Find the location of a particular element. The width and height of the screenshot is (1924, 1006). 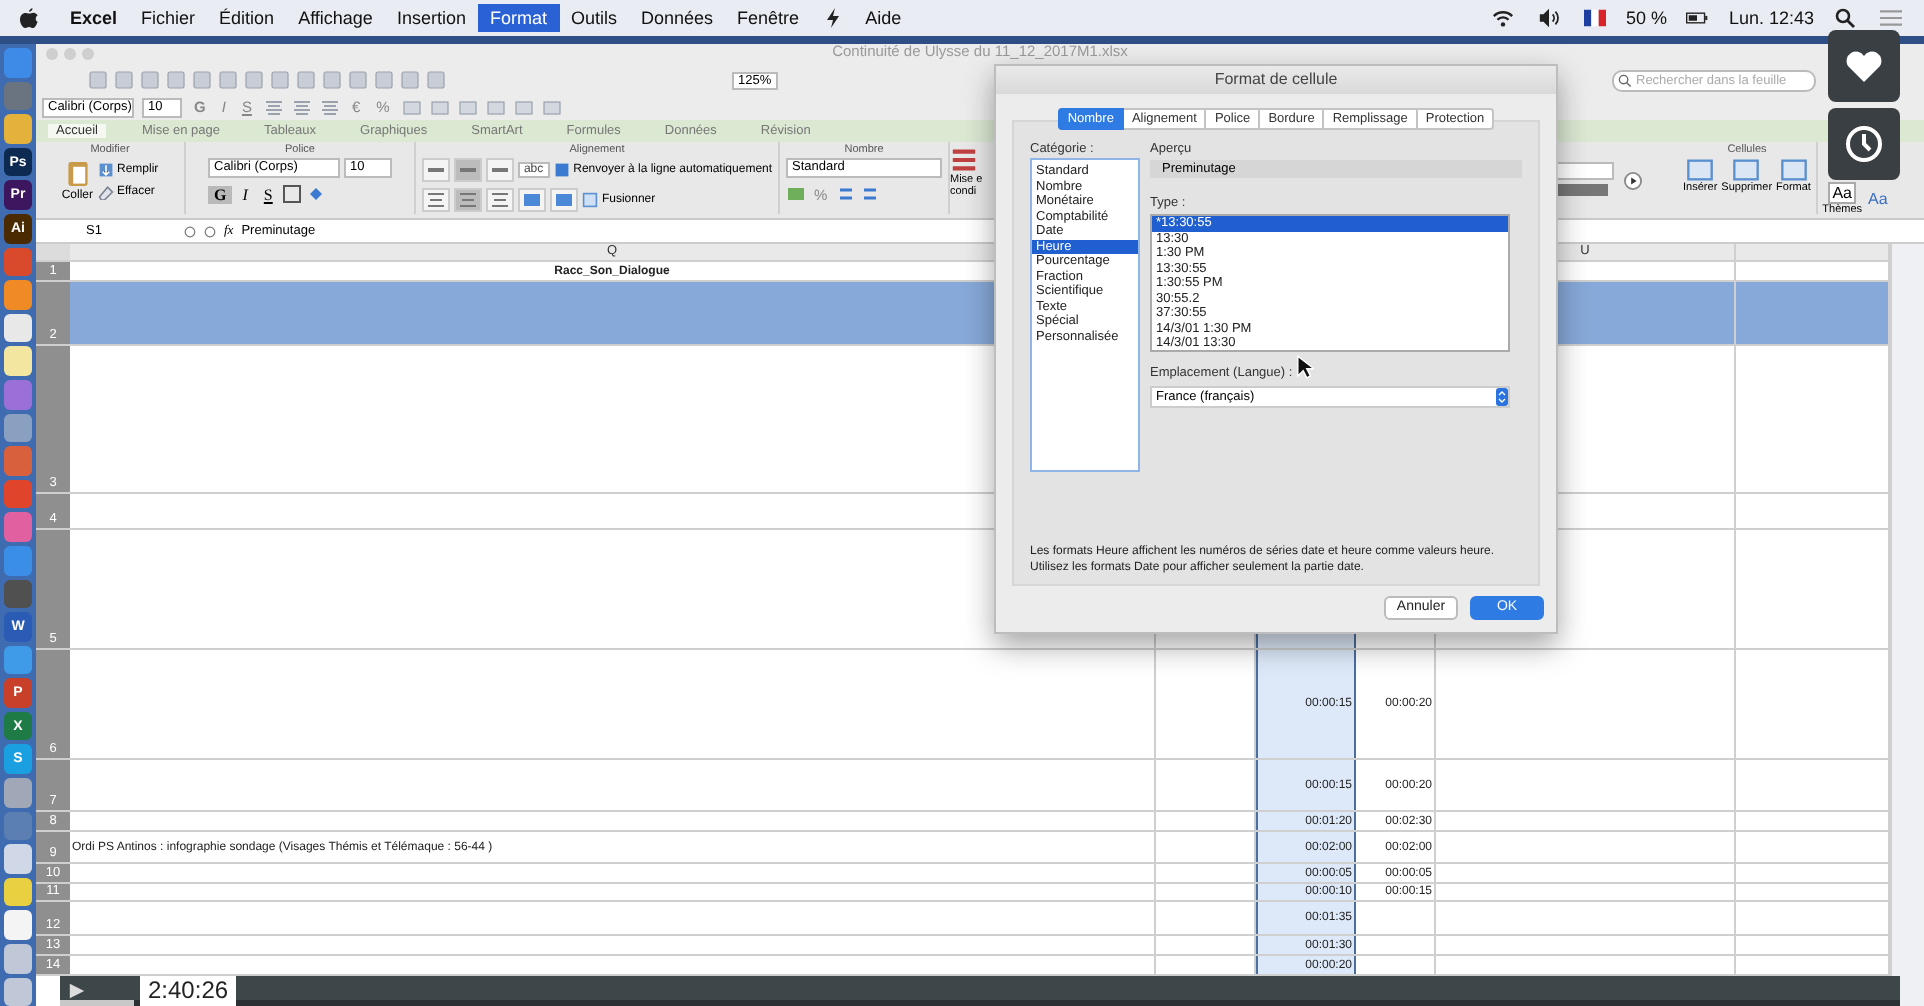

menu-item: Édition is located at coordinates (247, 18).